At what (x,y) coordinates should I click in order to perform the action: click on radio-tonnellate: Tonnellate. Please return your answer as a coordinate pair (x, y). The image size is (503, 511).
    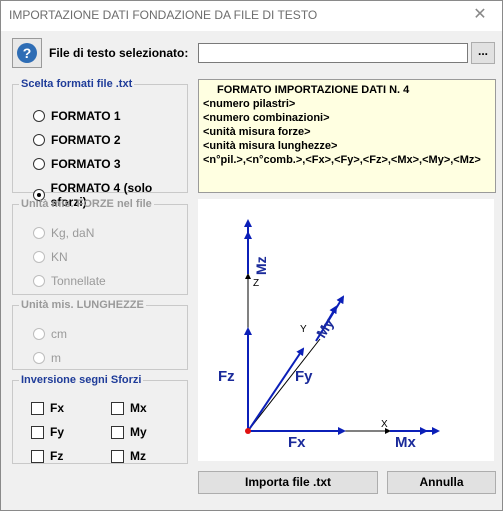
    Looking at the image, I should click on (69, 281).